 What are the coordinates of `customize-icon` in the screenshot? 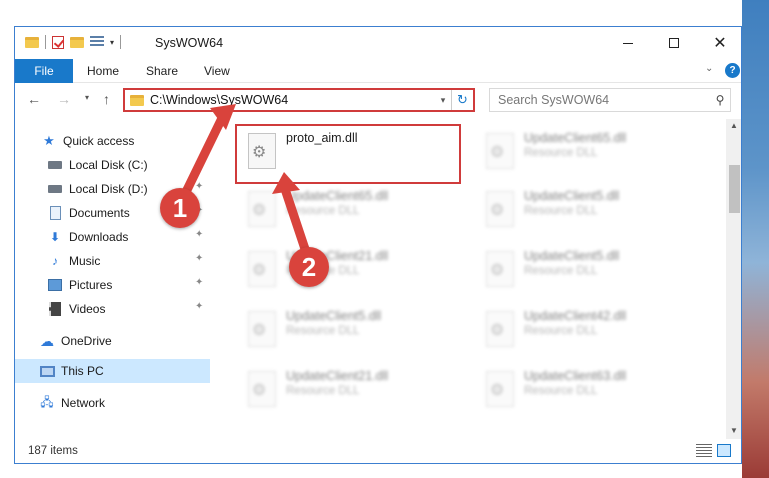 It's located at (97, 42).